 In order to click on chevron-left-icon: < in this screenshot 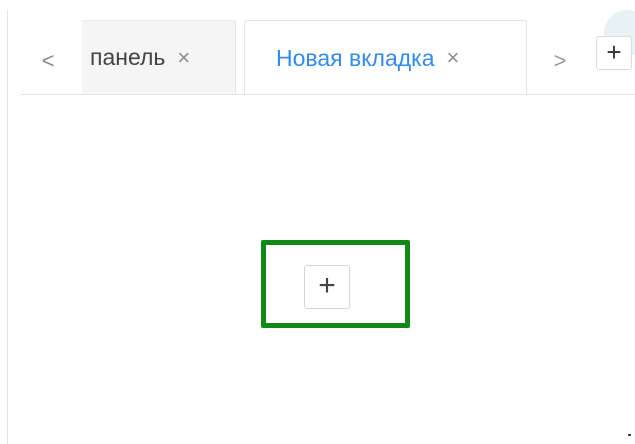, I will do `click(48, 60)`.